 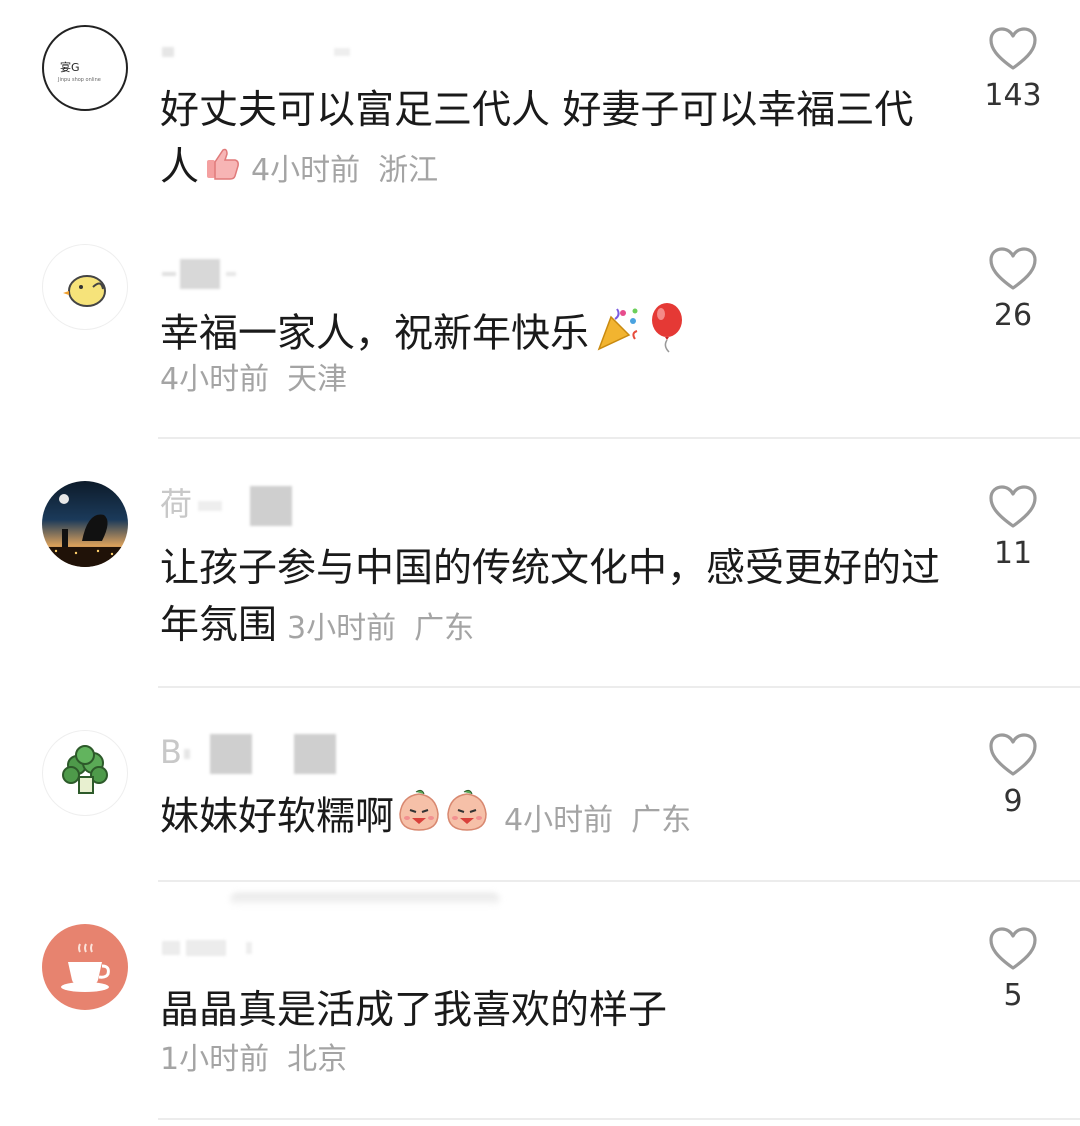 What do you see at coordinates (85, 68) in the screenshot?
I see `avatar: 宴G Jinpu shop online` at bounding box center [85, 68].